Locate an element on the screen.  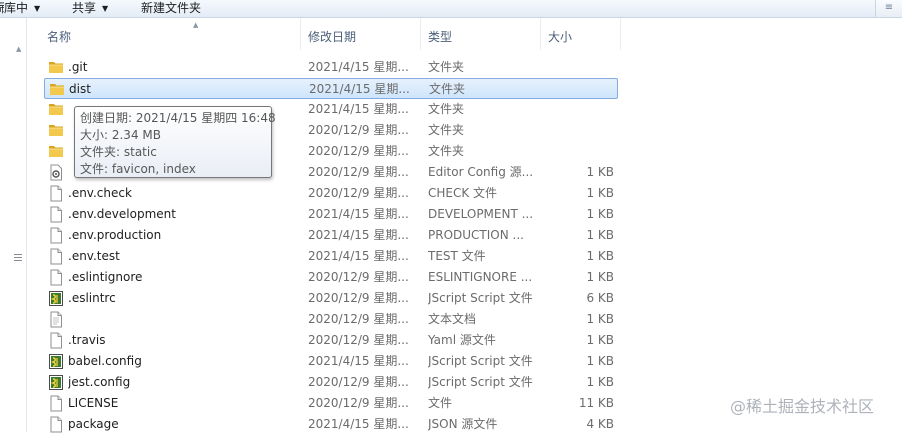
file-name: dist is located at coordinates (80, 89).